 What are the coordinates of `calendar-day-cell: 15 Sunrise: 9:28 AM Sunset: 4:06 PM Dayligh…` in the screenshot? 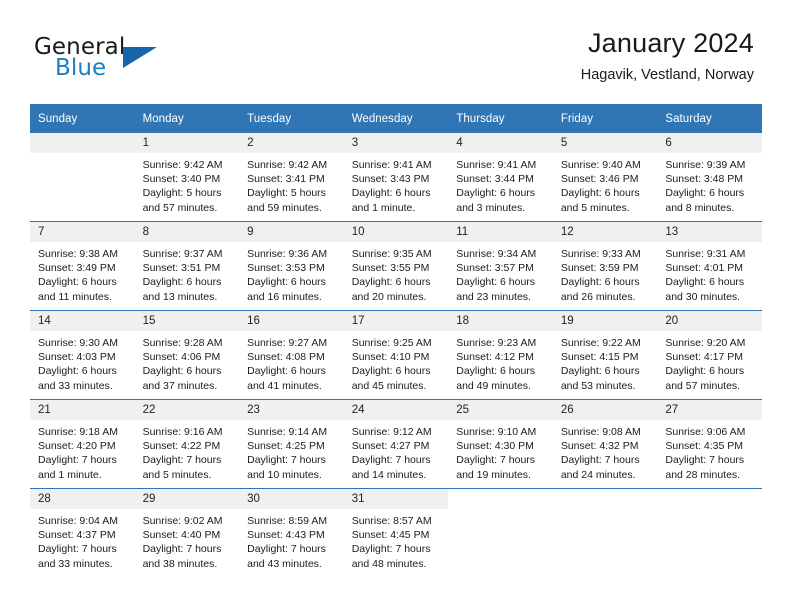 It's located at (187, 355).